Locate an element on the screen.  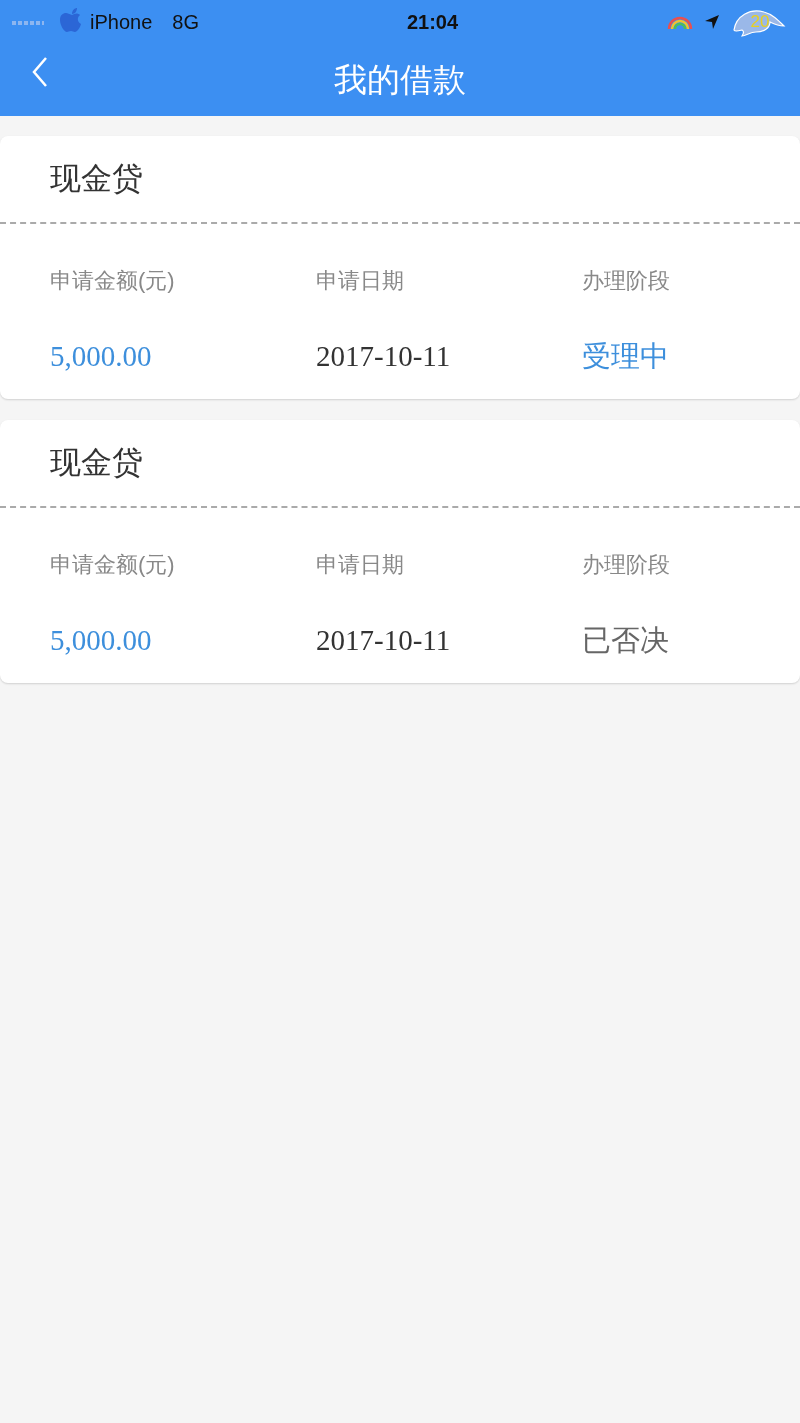
rainbow-icon is located at coordinates (680, 22).